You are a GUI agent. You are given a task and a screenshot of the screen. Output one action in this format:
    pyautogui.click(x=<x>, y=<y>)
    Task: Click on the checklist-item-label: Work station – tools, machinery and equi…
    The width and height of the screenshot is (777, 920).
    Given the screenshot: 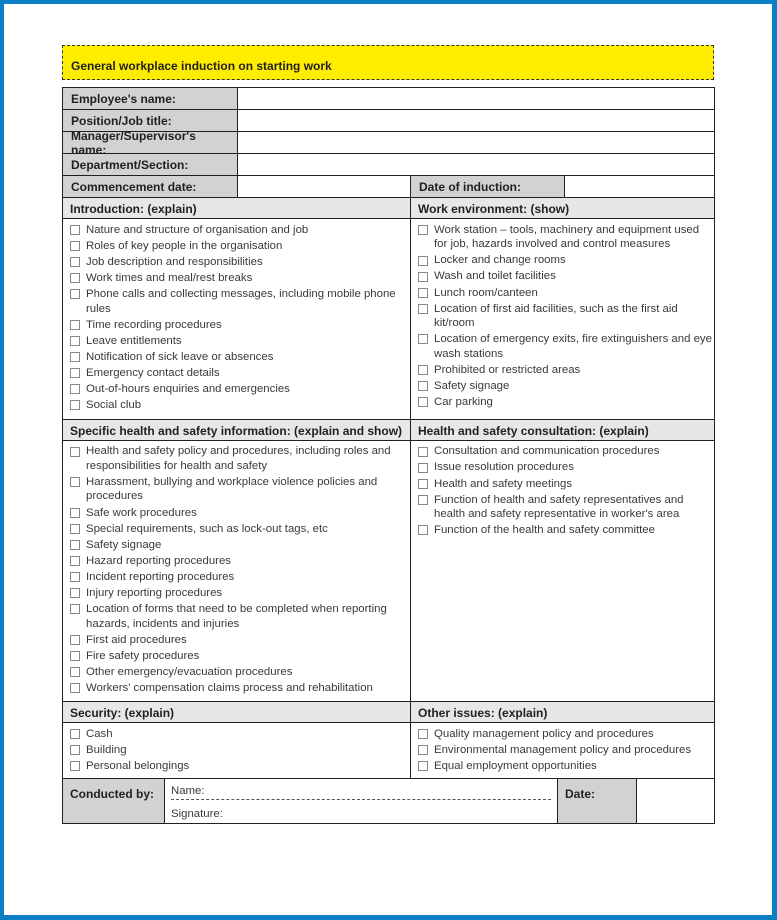 What is the action you would take?
    pyautogui.click(x=567, y=237)
    